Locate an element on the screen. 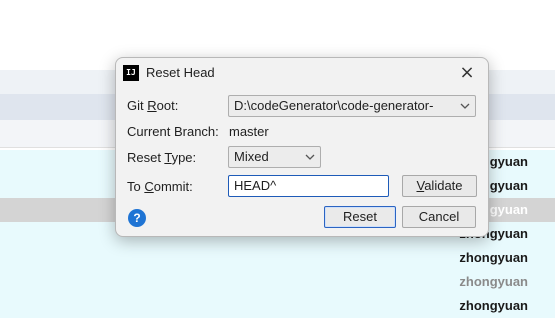 The height and width of the screenshot is (318, 555). current-branch-label: Current Branch: is located at coordinates (173, 131).